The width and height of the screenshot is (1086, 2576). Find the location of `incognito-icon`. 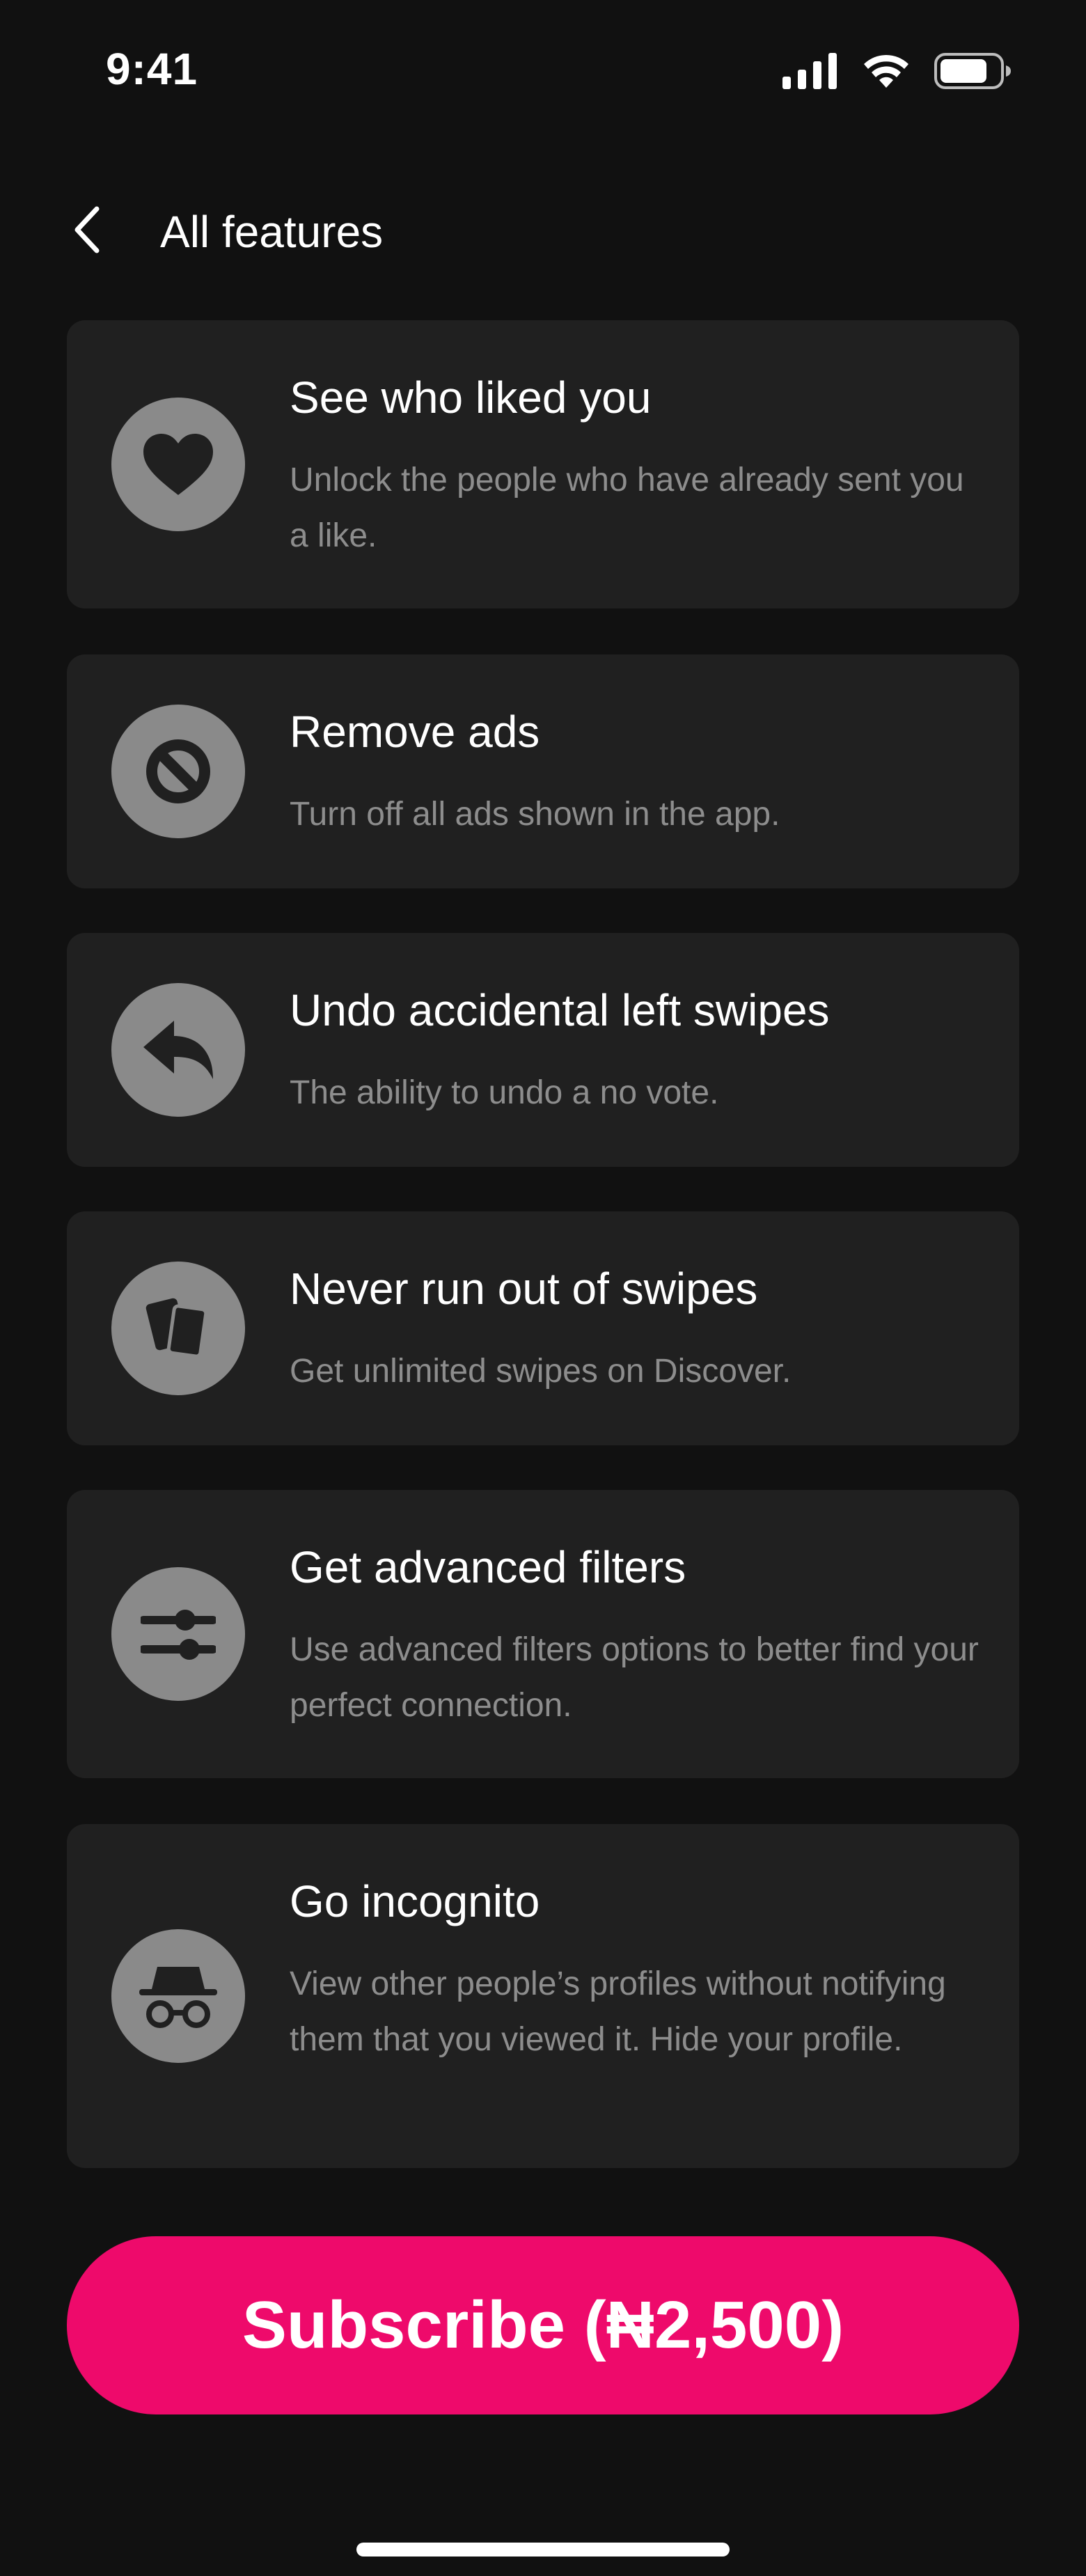

incognito-icon is located at coordinates (178, 1997).